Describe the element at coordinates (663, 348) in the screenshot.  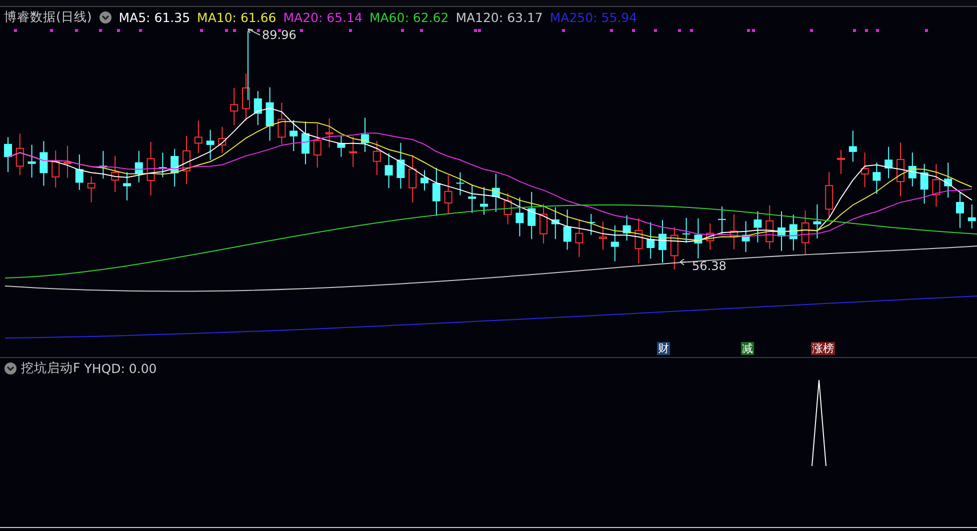
I see `event-badge: 财` at that location.